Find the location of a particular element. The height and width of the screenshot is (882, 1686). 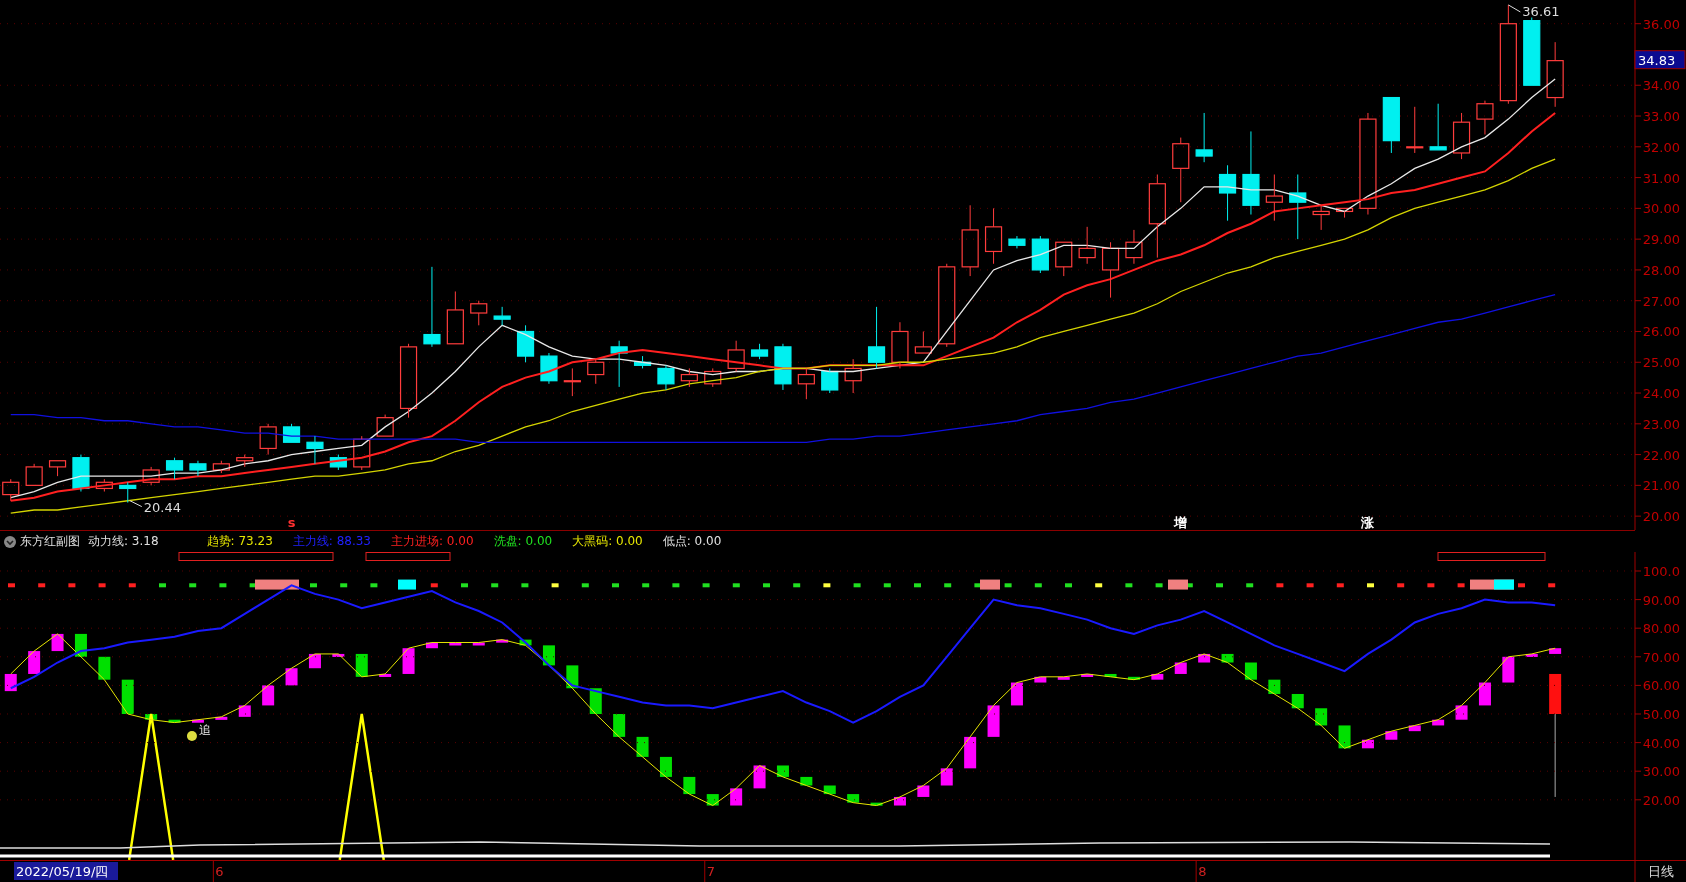

axis-label: 21.00 is located at coordinates (1661, 486).